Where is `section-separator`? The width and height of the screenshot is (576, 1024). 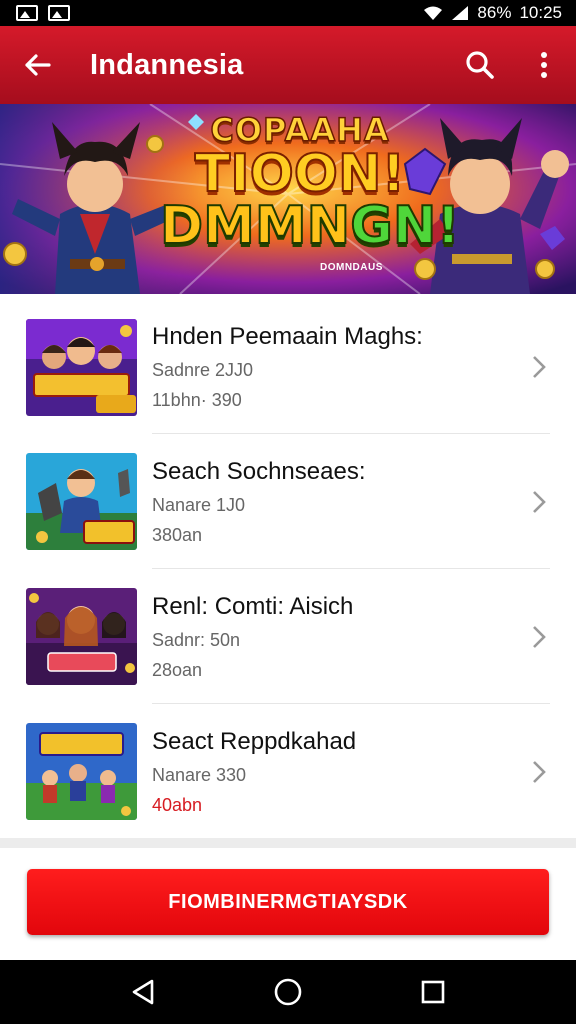
section-separator is located at coordinates (288, 843).